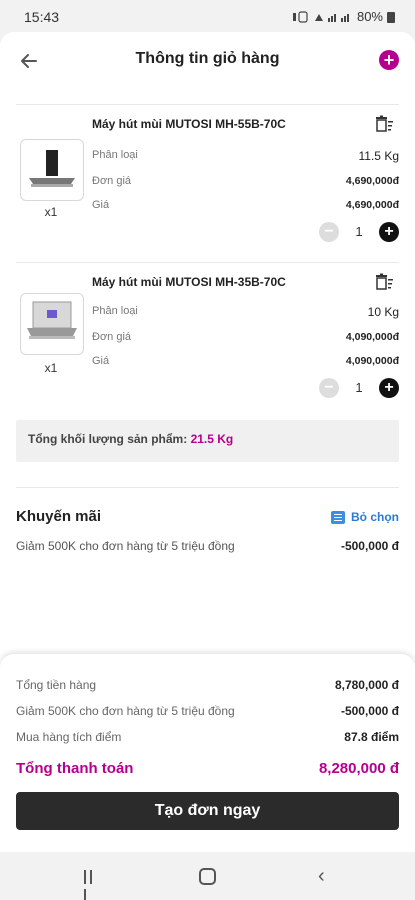  Describe the element at coordinates (125, 711) in the screenshot. I see `discount-label: Giảm 500K cho đơn hàng từ 5 triệu đồng` at that location.